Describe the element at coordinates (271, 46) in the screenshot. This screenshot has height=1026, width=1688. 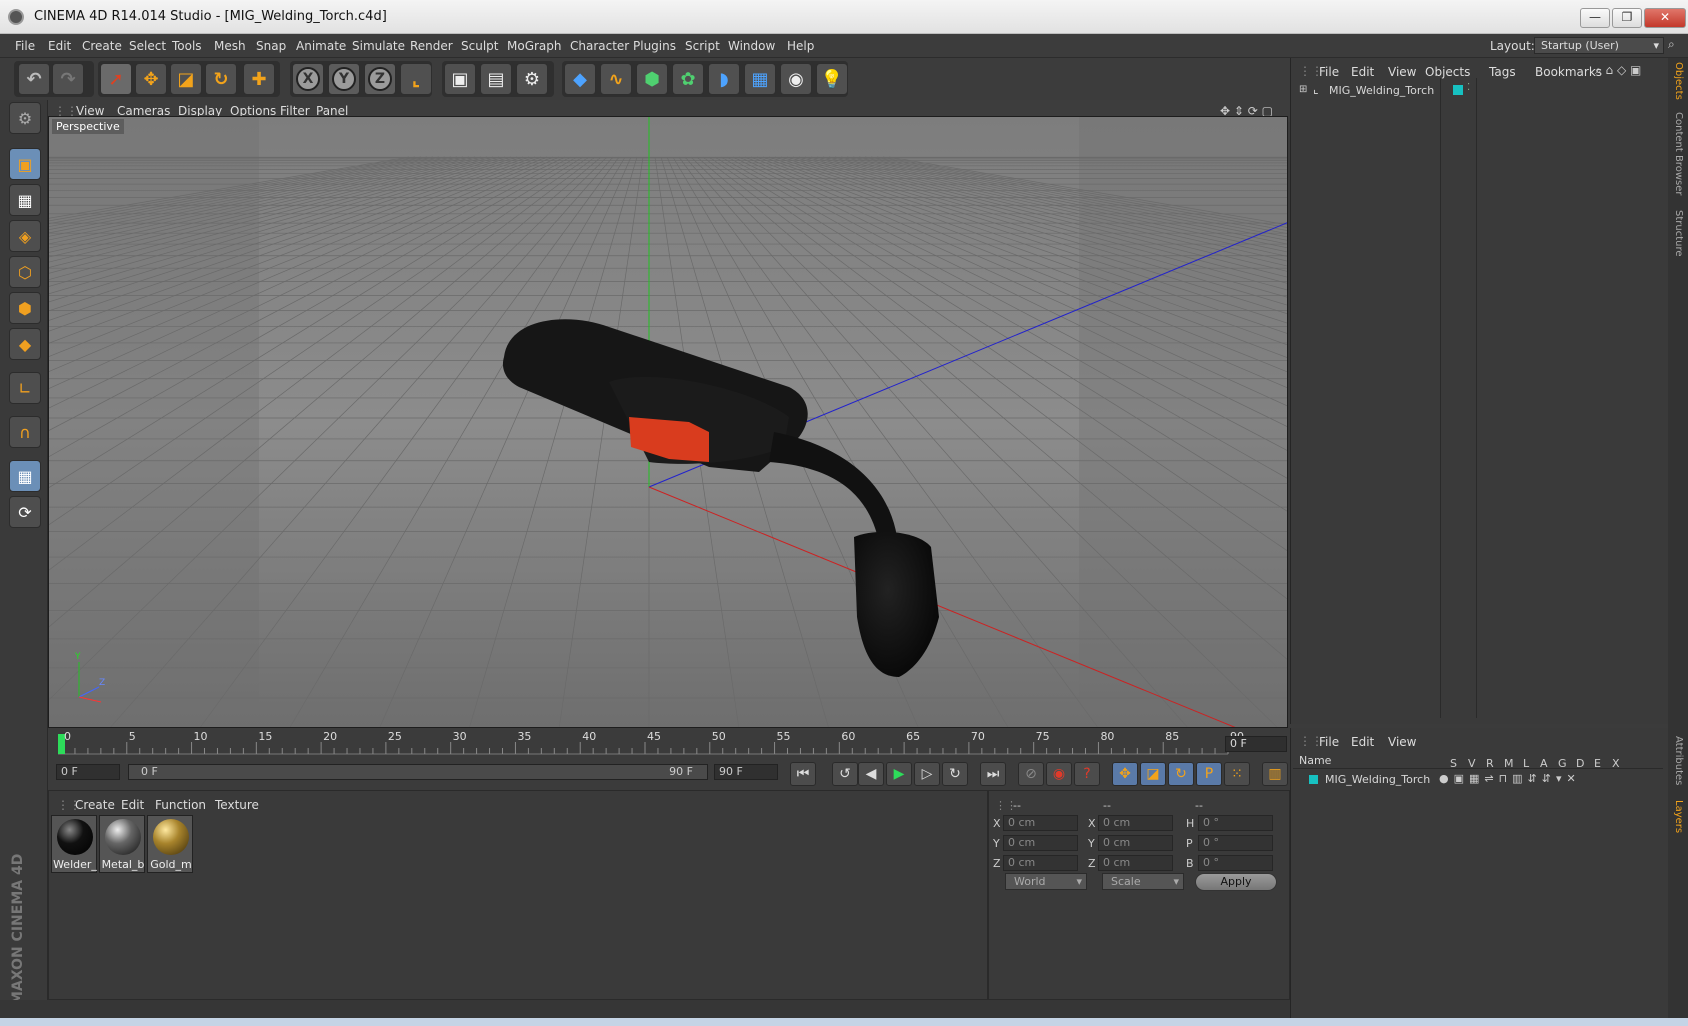
I see `menu-snap: Snap` at that location.